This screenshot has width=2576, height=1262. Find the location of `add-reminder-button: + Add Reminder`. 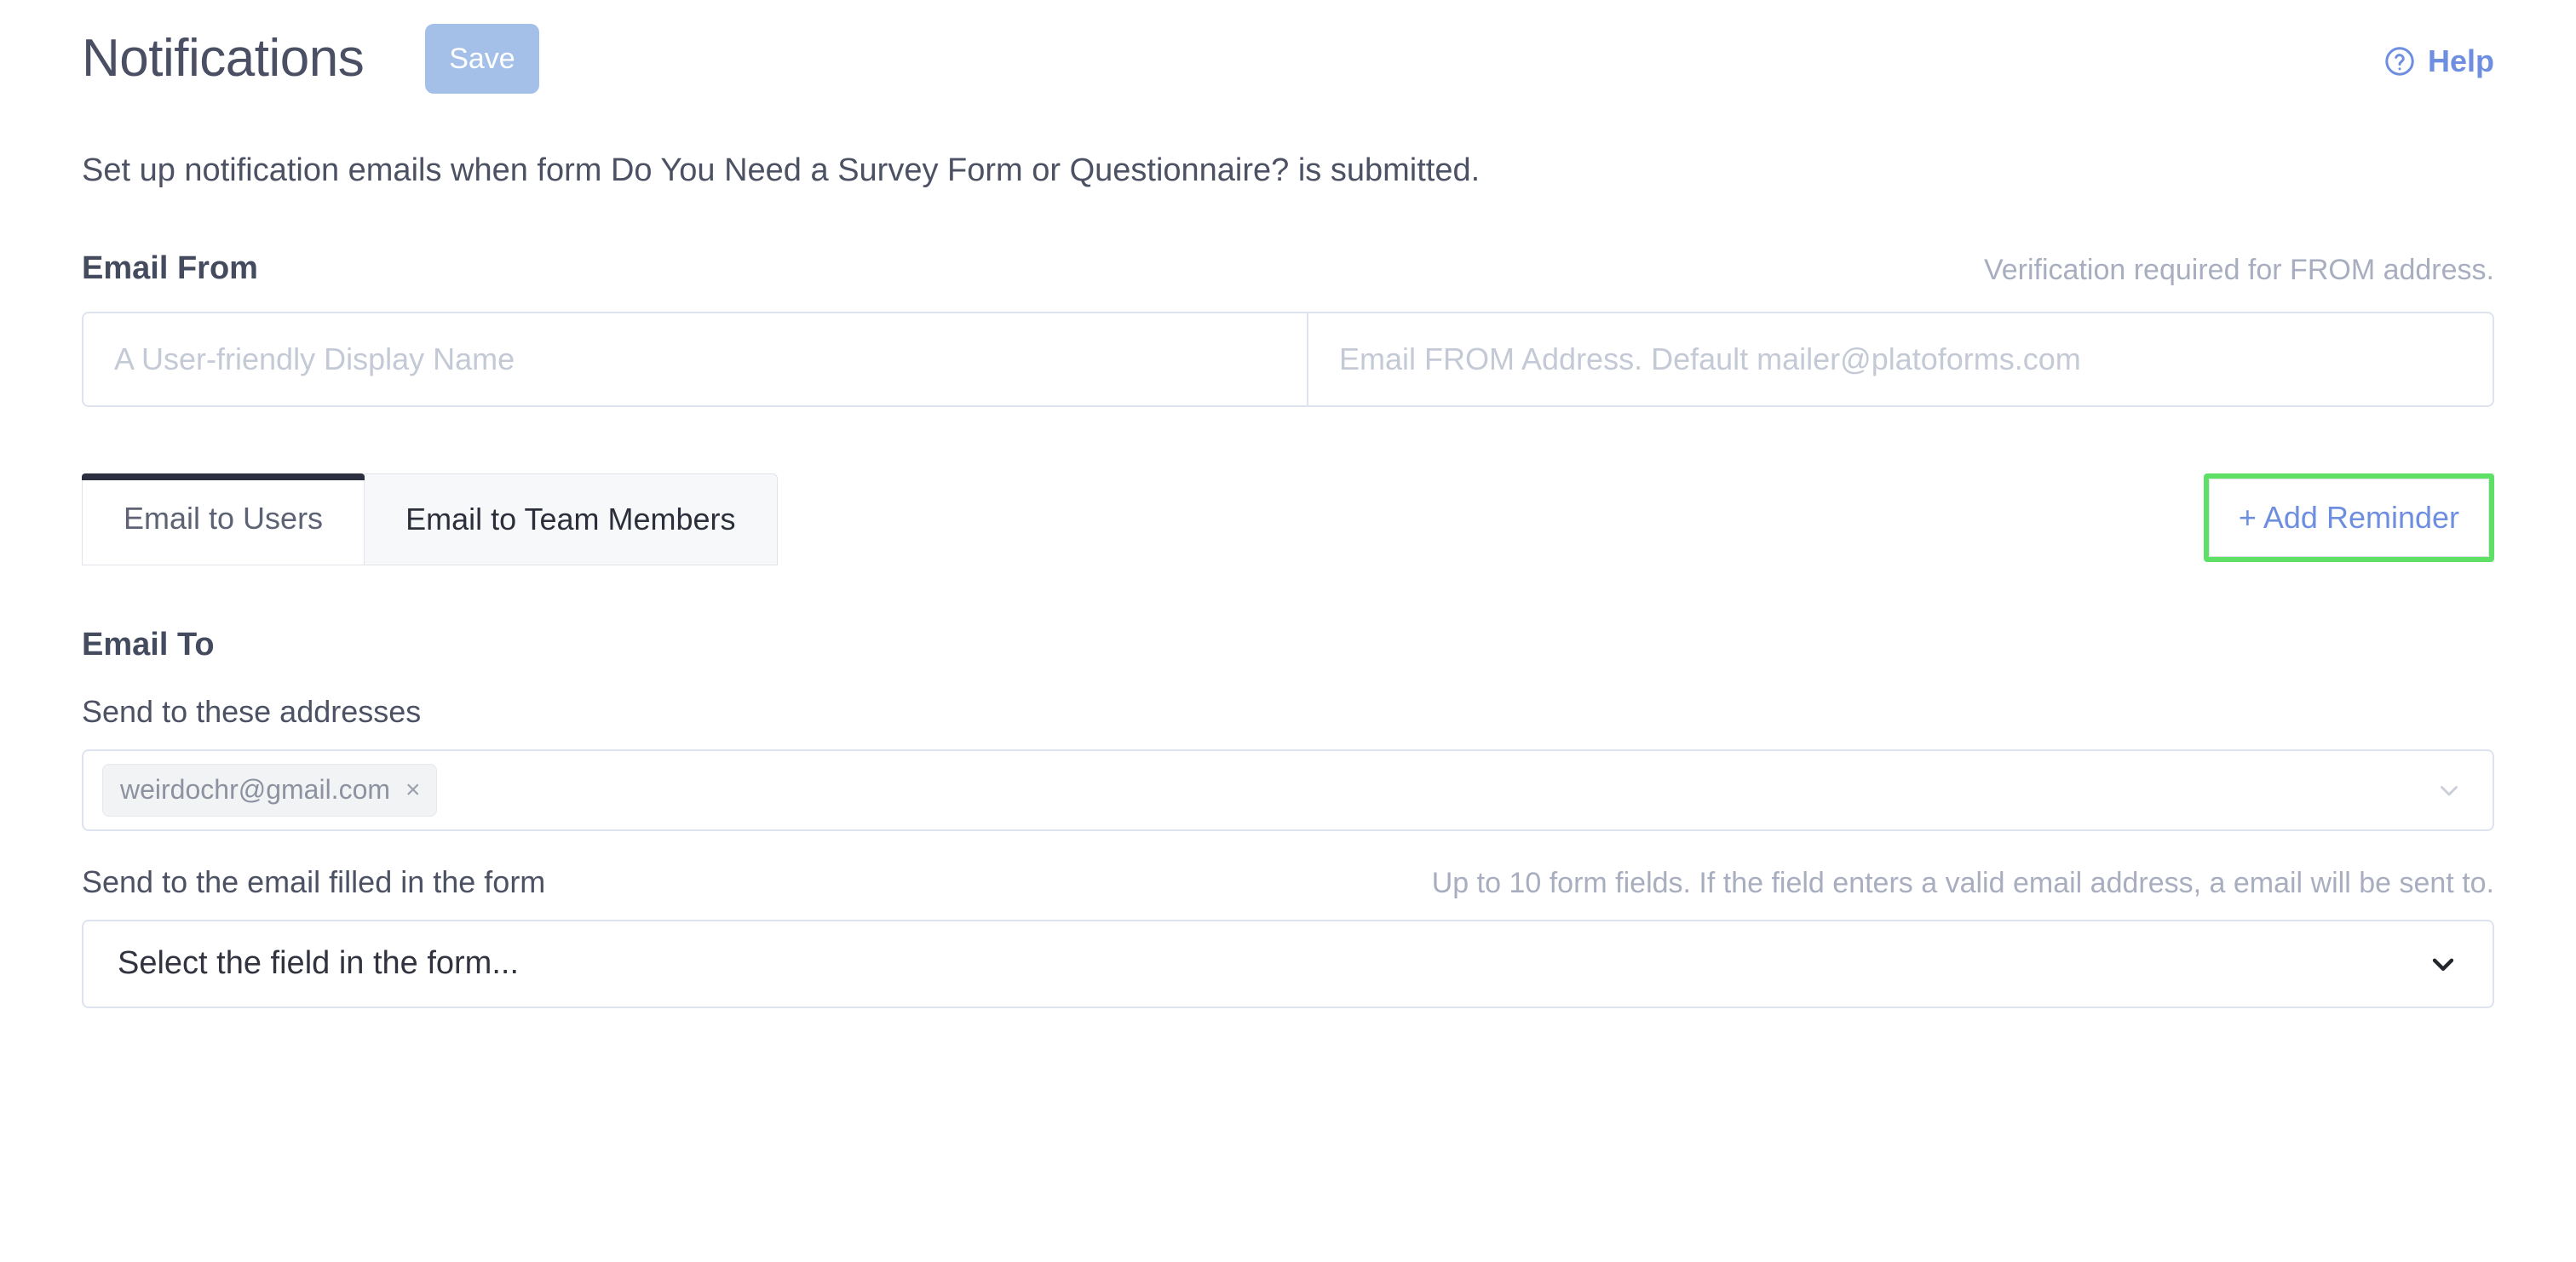

add-reminder-button: + Add Reminder is located at coordinates (2349, 517).